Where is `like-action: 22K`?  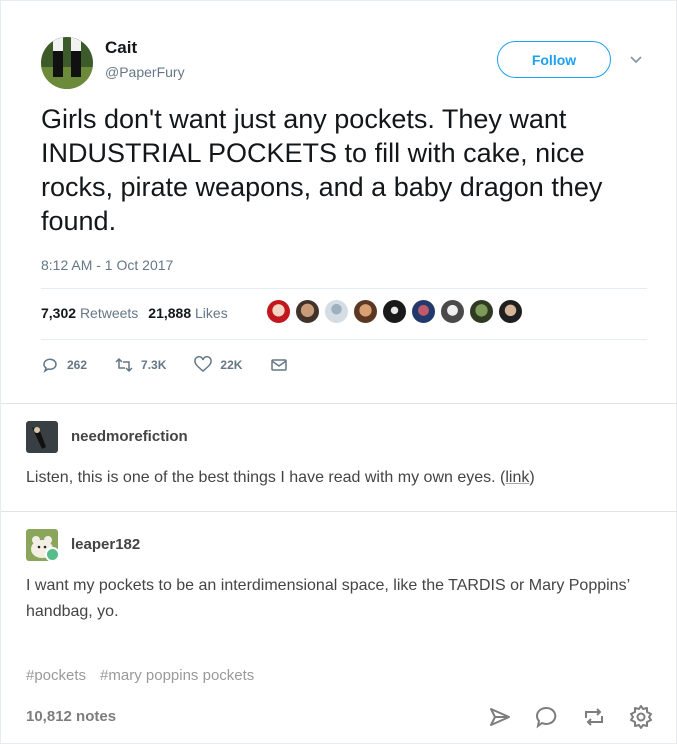
like-action: 22K is located at coordinates (218, 365).